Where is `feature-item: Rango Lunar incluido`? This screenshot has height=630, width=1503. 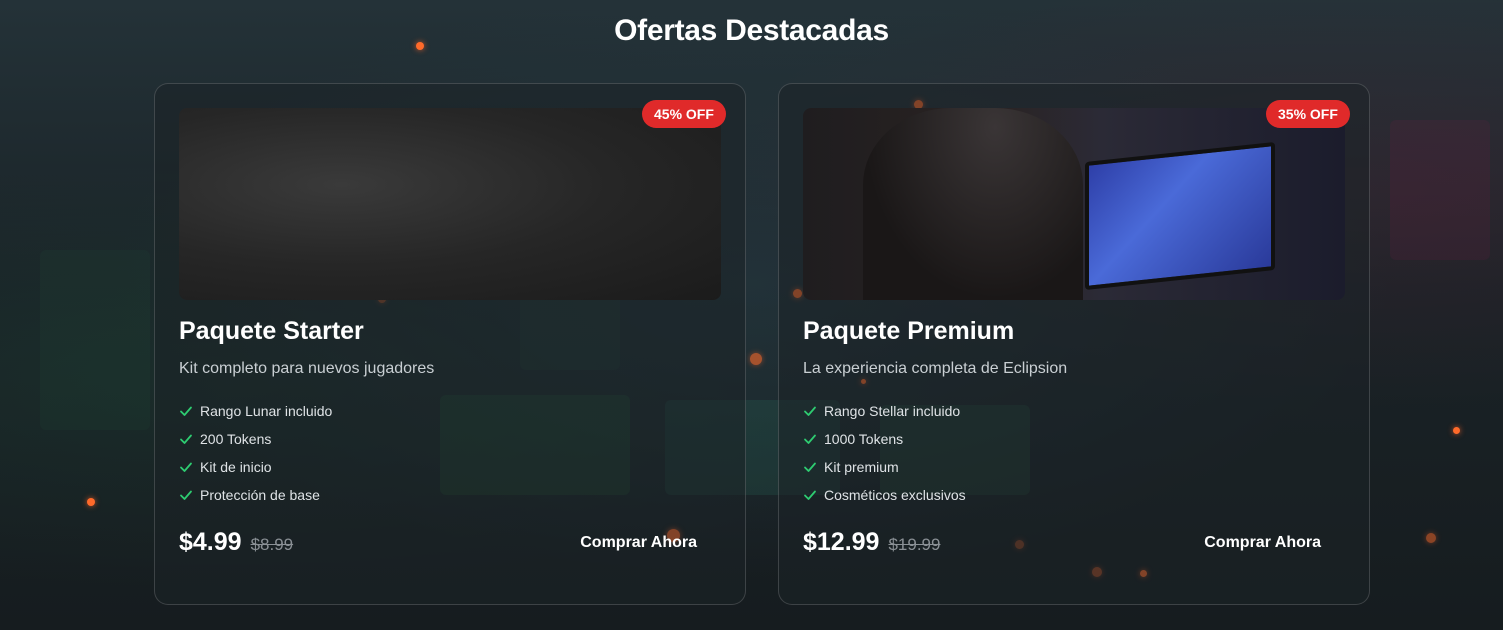 feature-item: Rango Lunar incluido is located at coordinates (255, 411).